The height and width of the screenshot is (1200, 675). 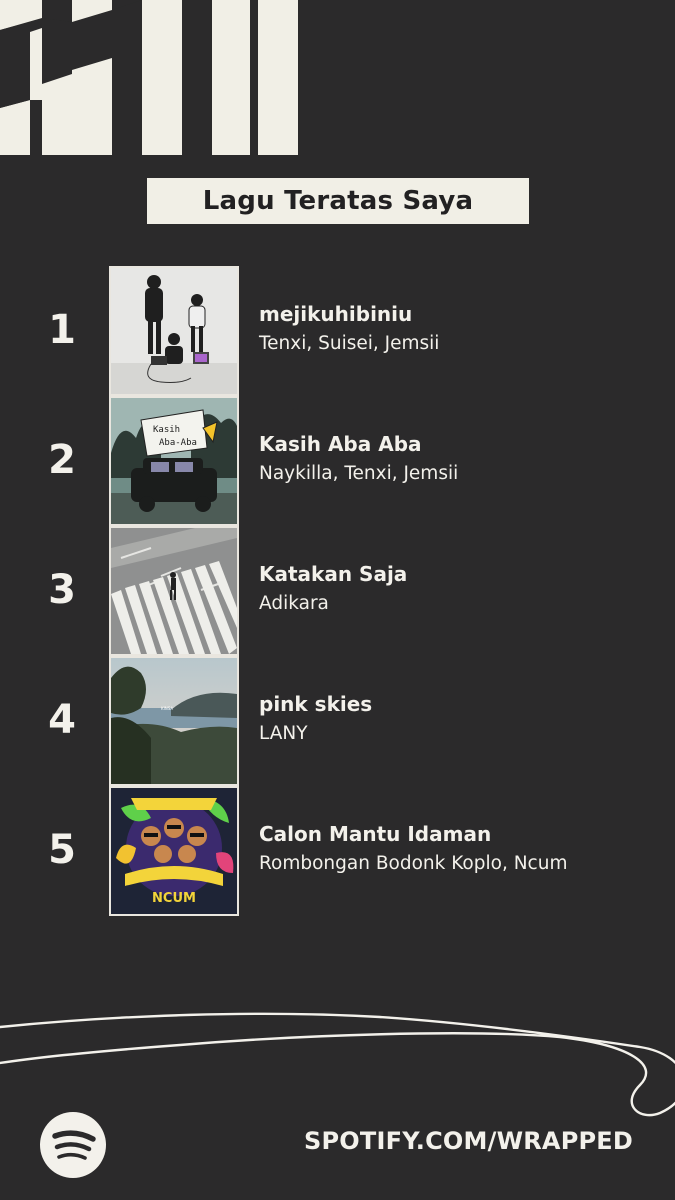 I want to click on track-rank: 1, so click(x=62, y=330).